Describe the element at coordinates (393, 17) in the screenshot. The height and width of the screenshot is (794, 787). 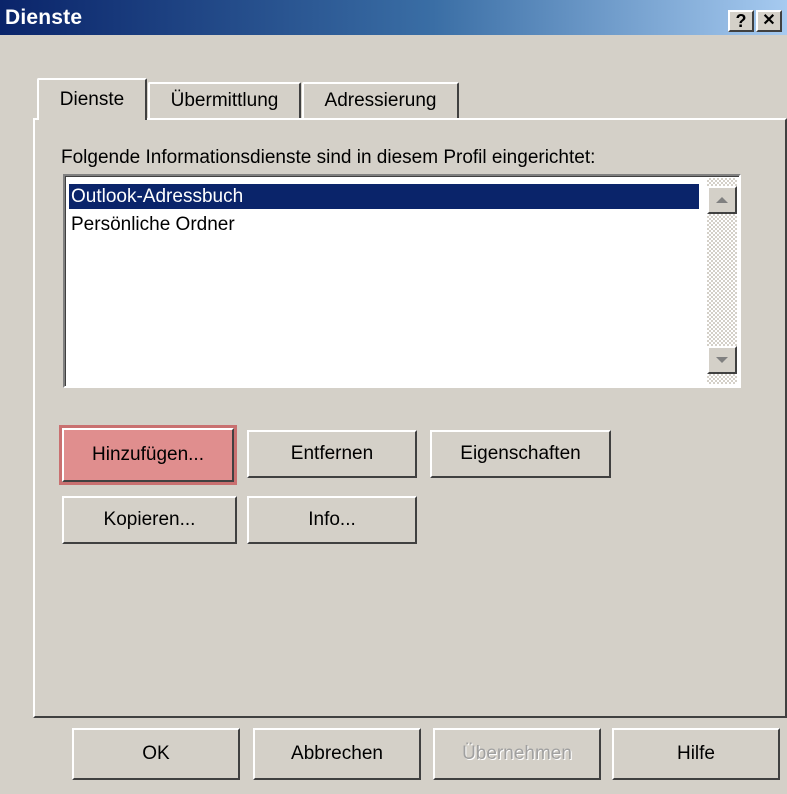
I see `title-bar: Dienste ? ✕` at that location.